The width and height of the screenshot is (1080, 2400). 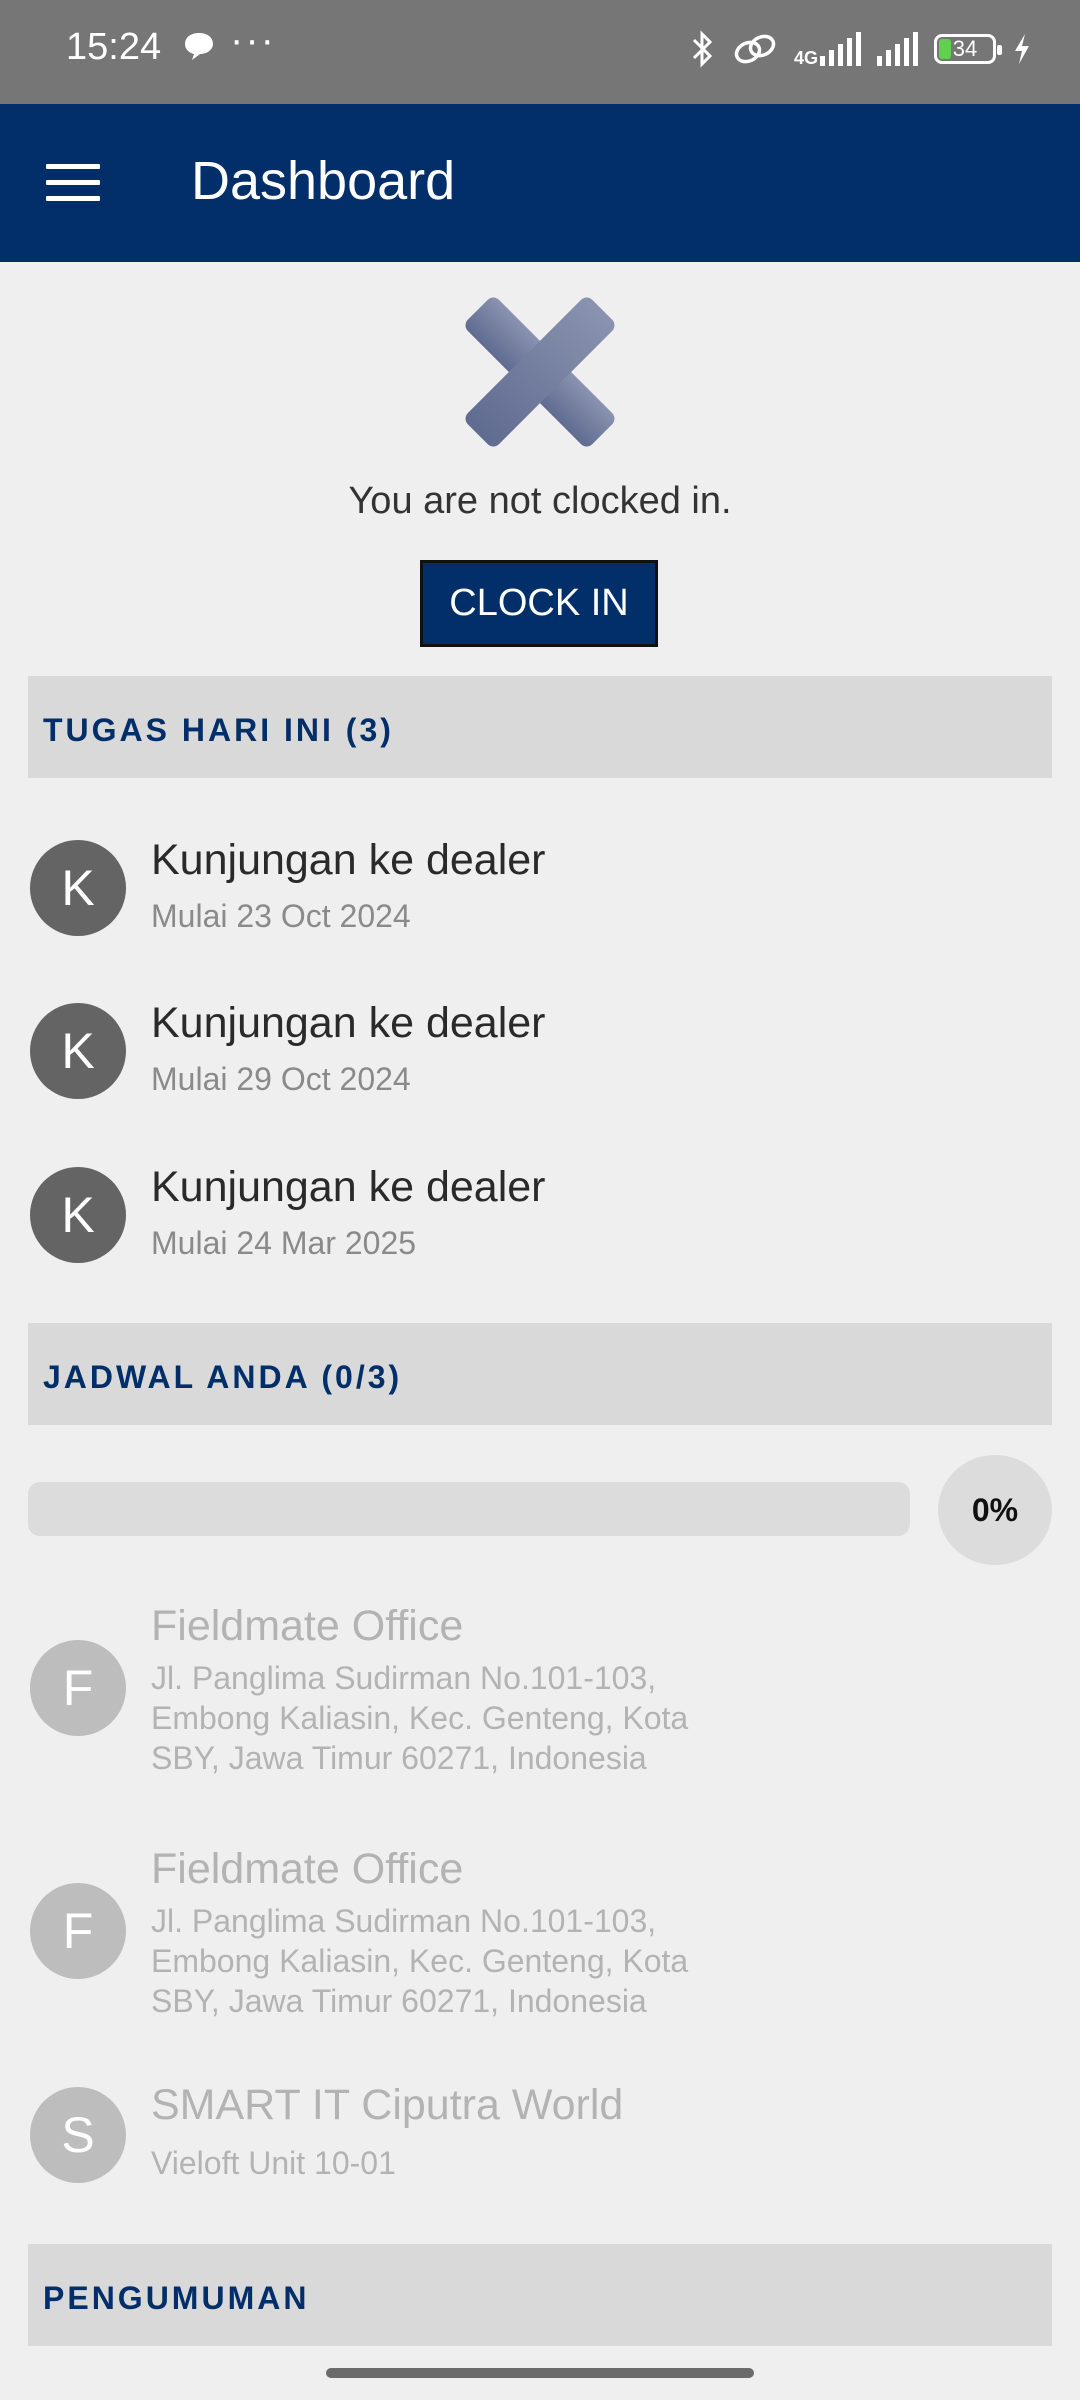 What do you see at coordinates (805, 58) in the screenshot?
I see `network-type-label: 4G` at bounding box center [805, 58].